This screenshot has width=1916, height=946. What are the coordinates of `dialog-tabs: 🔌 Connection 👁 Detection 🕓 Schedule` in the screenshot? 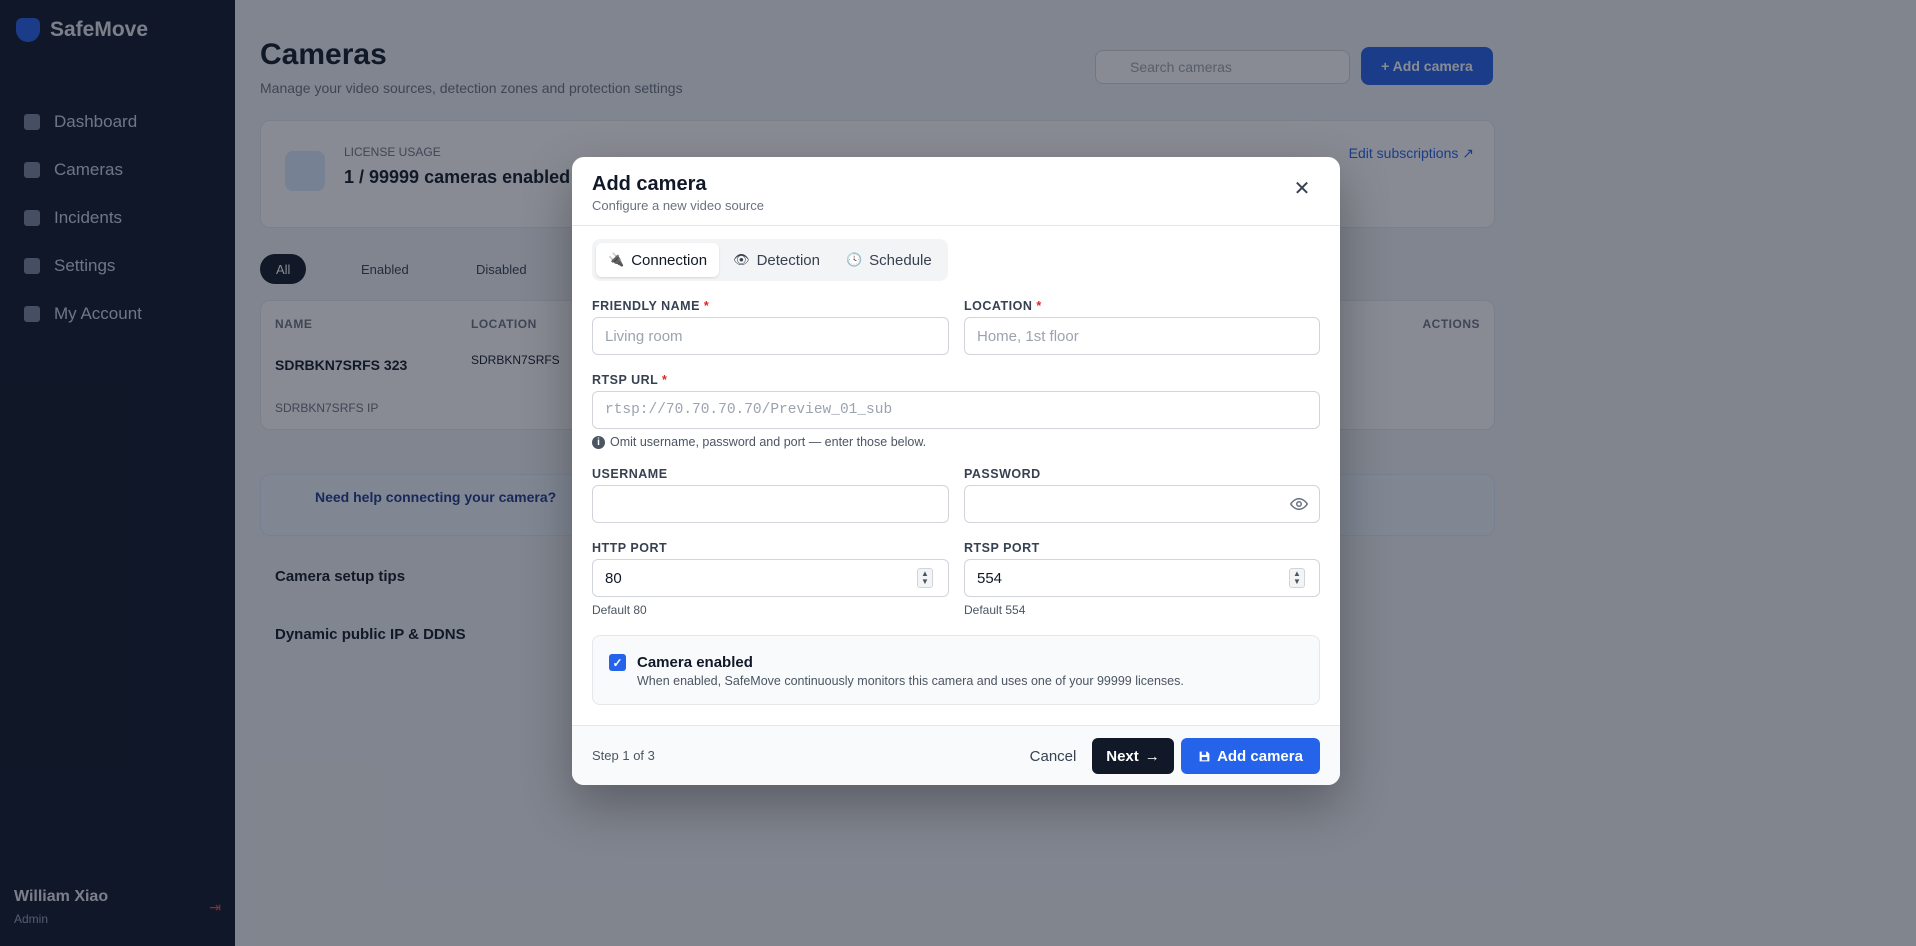 It's located at (770, 260).